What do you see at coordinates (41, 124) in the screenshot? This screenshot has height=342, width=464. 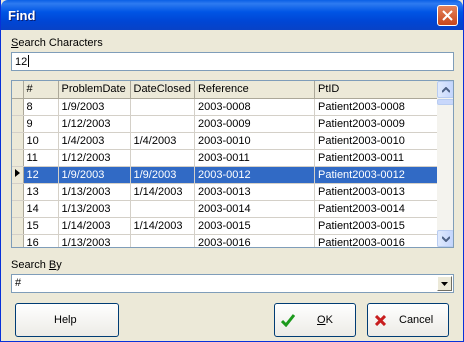 I see `table-cell: 9` at bounding box center [41, 124].